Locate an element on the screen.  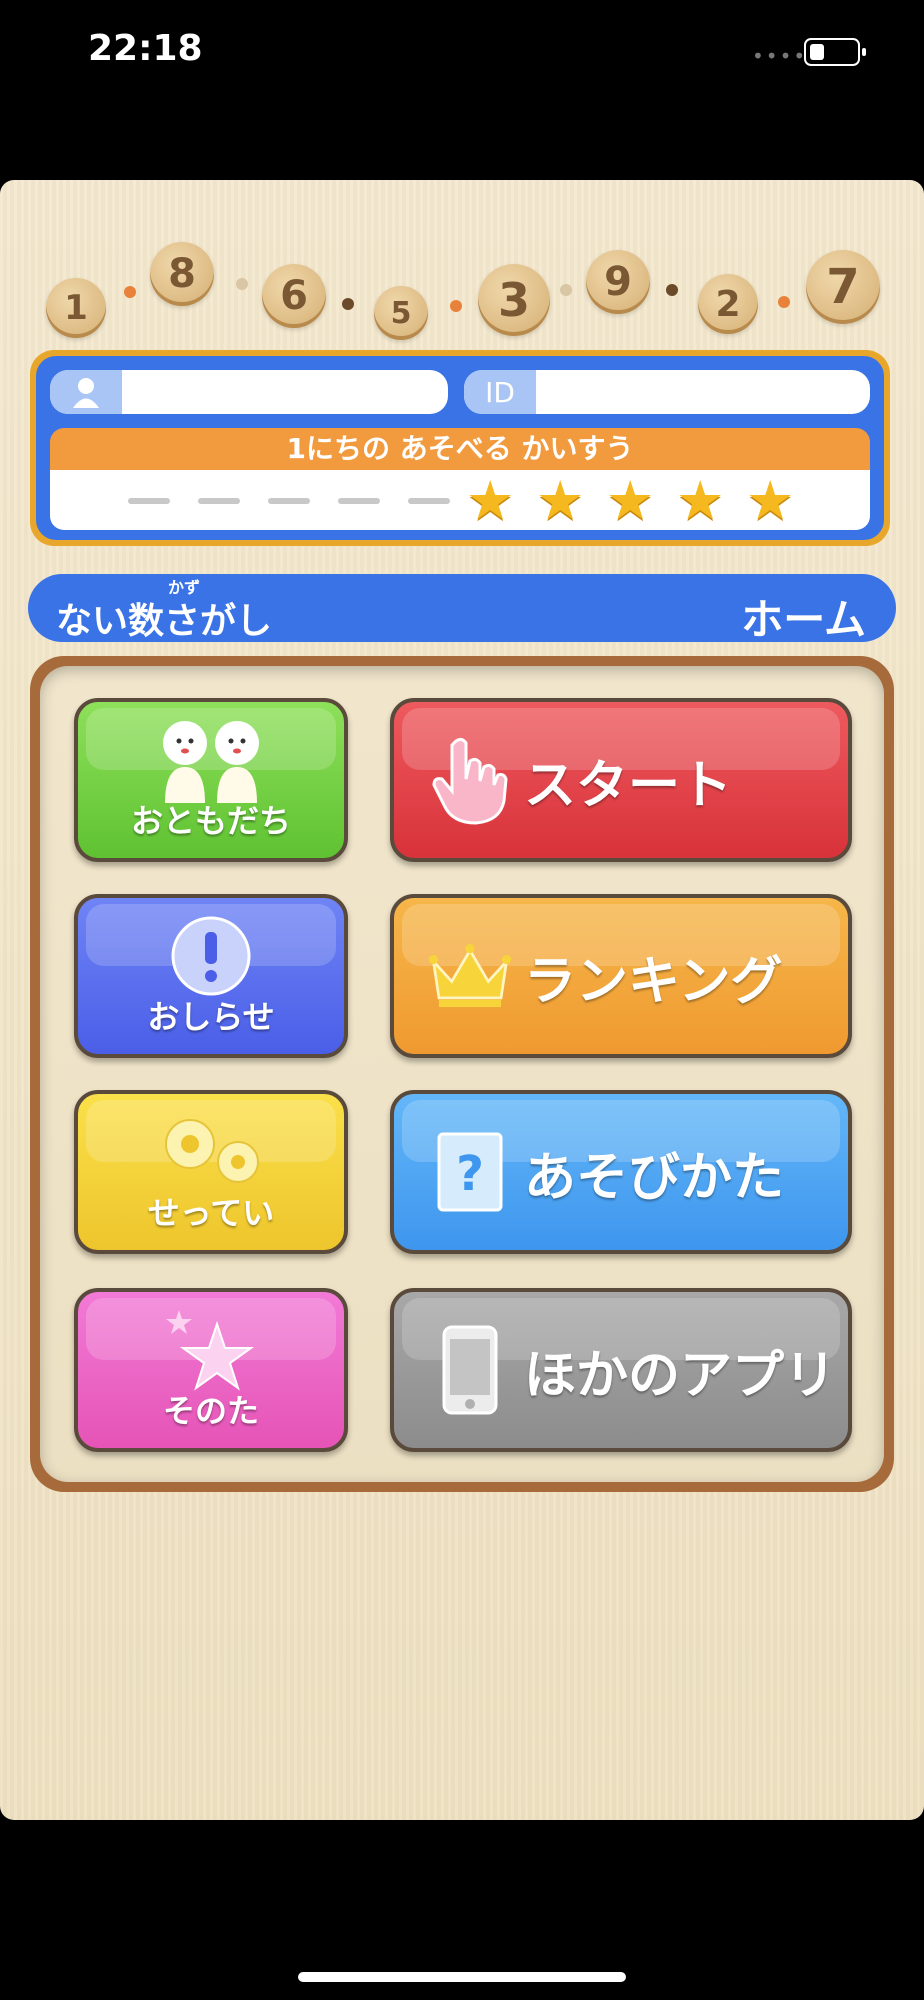
digit-chip: 9 is located at coordinates (618, 282).